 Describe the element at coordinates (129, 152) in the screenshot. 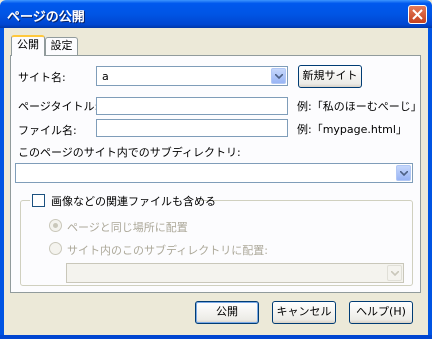

I see `subdirectory-label: このページのサイト内でのサブディレクトリ:` at that location.